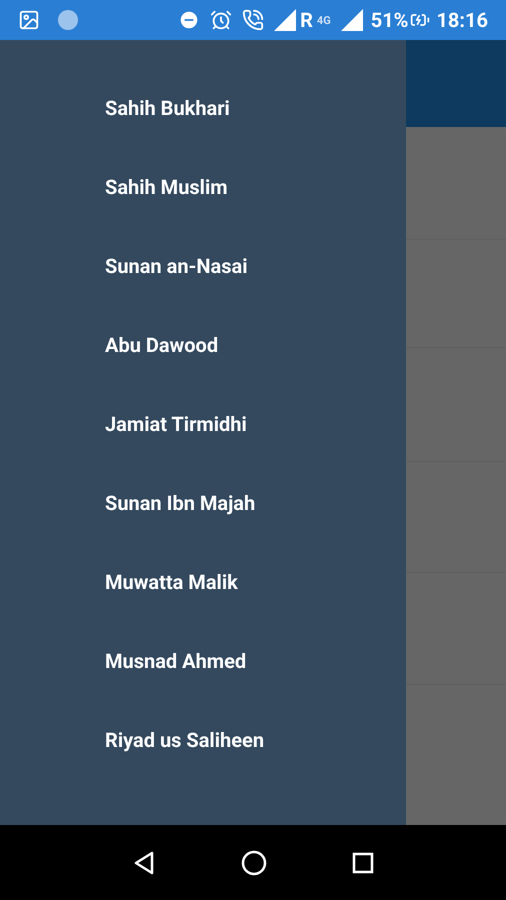 The image size is (506, 900). I want to click on drawer-item: Sunan Ibn Majah, so click(203, 528).